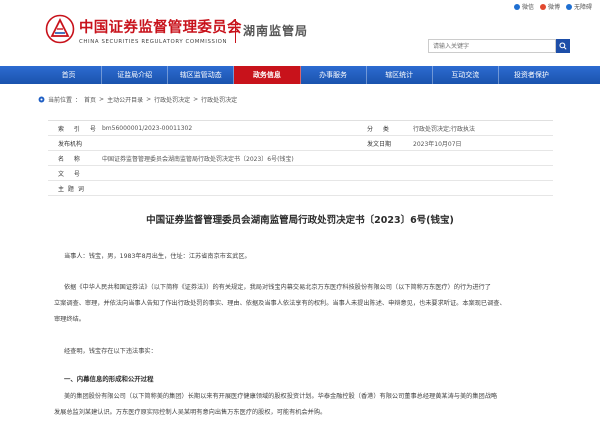 The width and height of the screenshot is (600, 421). I want to click on index-label: 索 引 号, so click(79, 129).